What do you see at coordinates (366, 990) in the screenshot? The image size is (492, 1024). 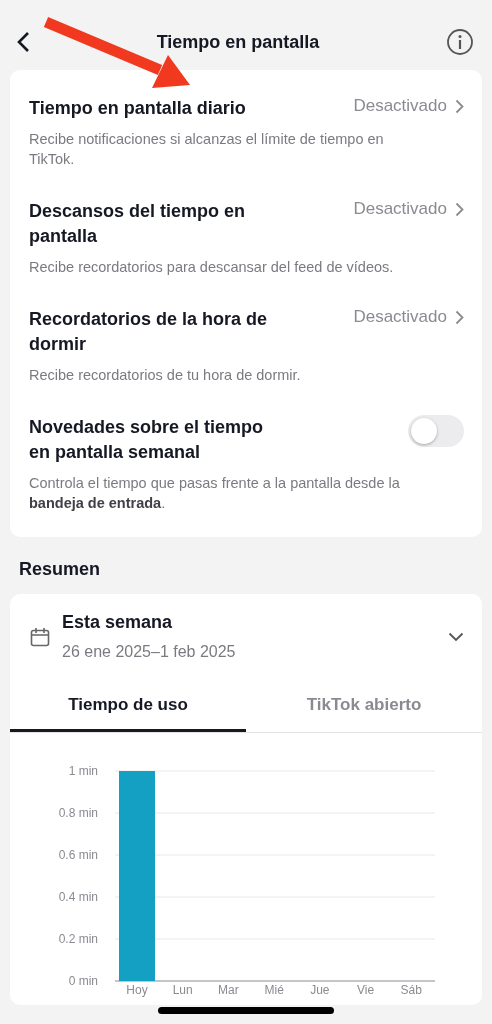 I see `axis-label: Vie` at bounding box center [366, 990].